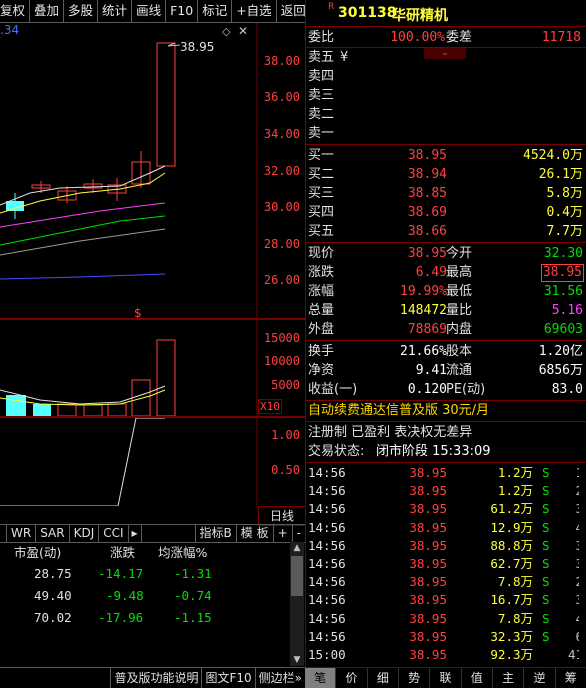  Describe the element at coordinates (297, 576) in the screenshot. I see `scroll-thumb` at that location.